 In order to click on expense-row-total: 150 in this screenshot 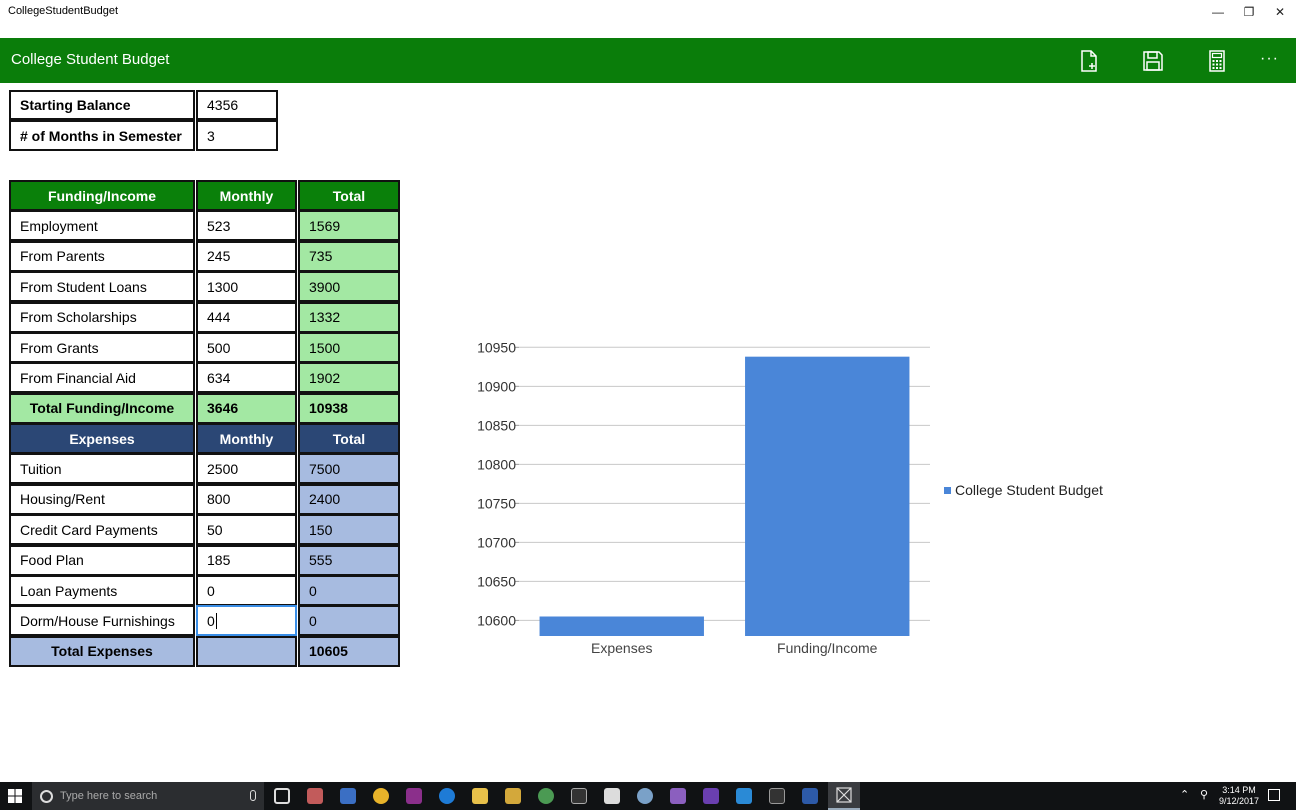, I will do `click(349, 530)`.